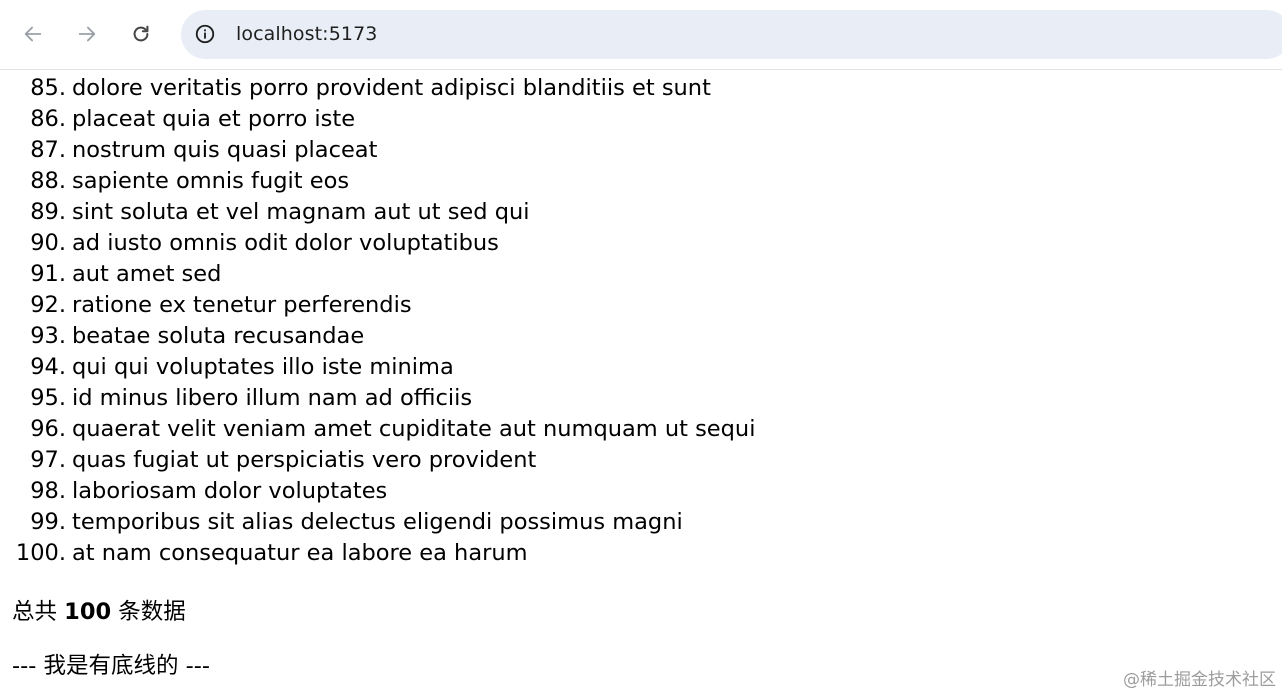 The height and width of the screenshot is (696, 1282). I want to click on list-item-text: qui qui voluptates illo iste minima, so click(263, 367).